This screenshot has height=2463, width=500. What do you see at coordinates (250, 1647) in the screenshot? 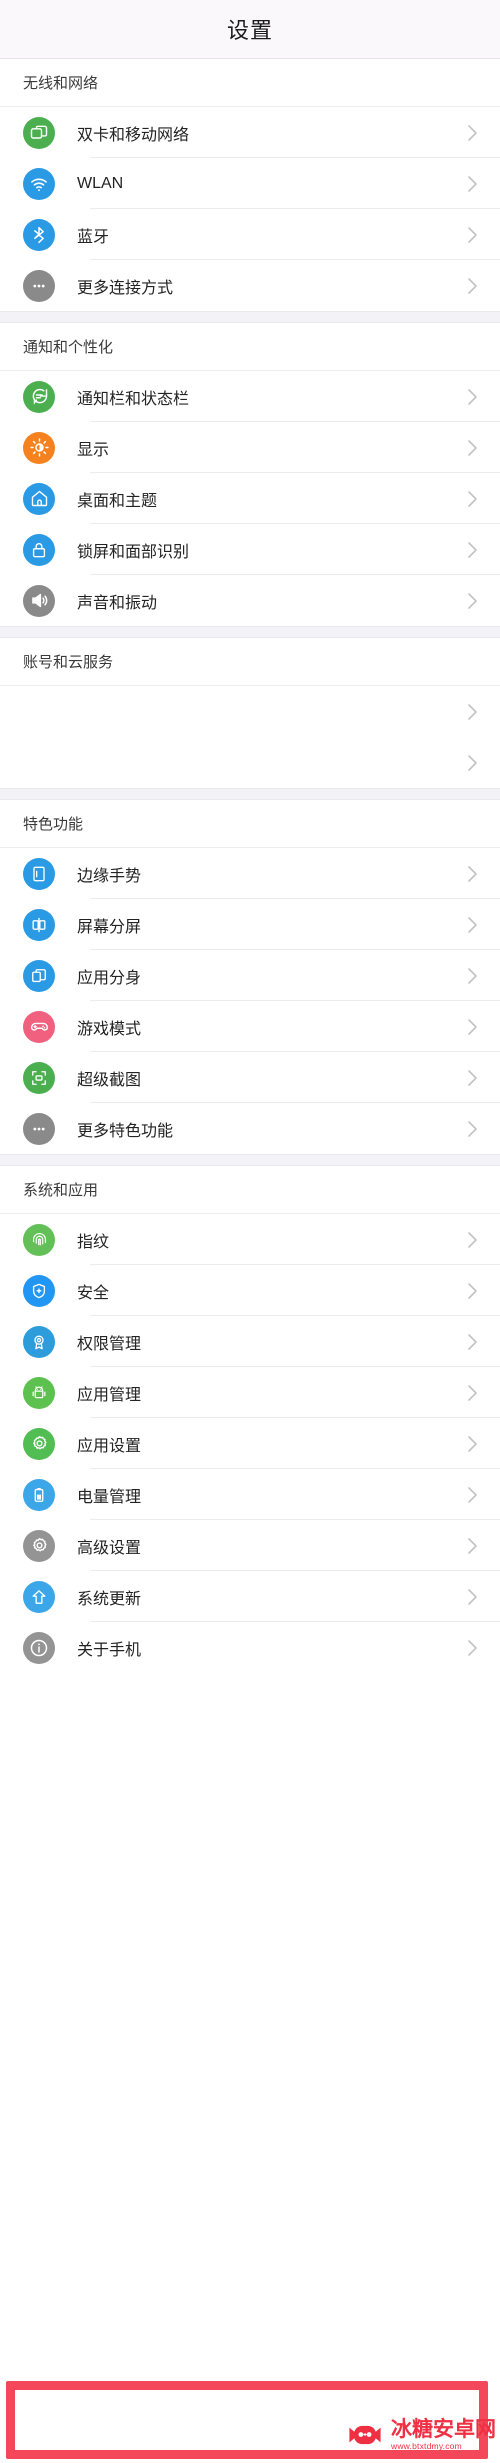
I see `setting-row-about-phone: 关于手机` at bounding box center [250, 1647].